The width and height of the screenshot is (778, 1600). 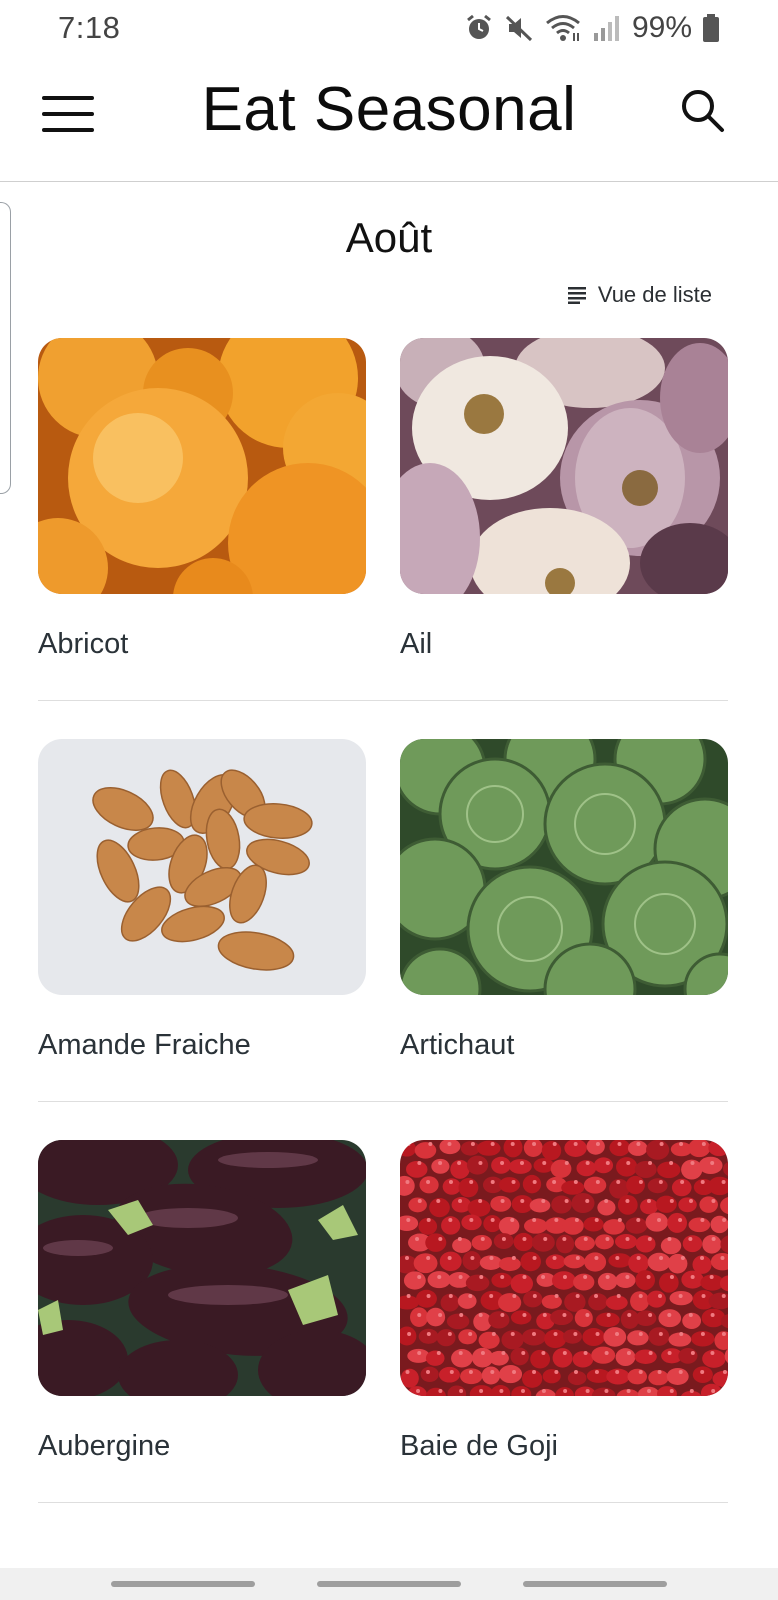 What do you see at coordinates (654, 294) in the screenshot?
I see `list-view-label: Vue de liste` at bounding box center [654, 294].